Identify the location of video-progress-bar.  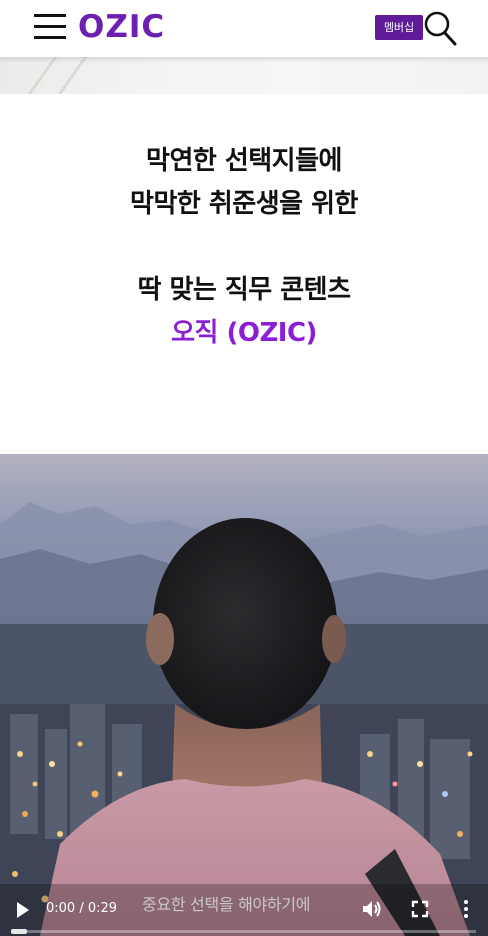
(243, 931).